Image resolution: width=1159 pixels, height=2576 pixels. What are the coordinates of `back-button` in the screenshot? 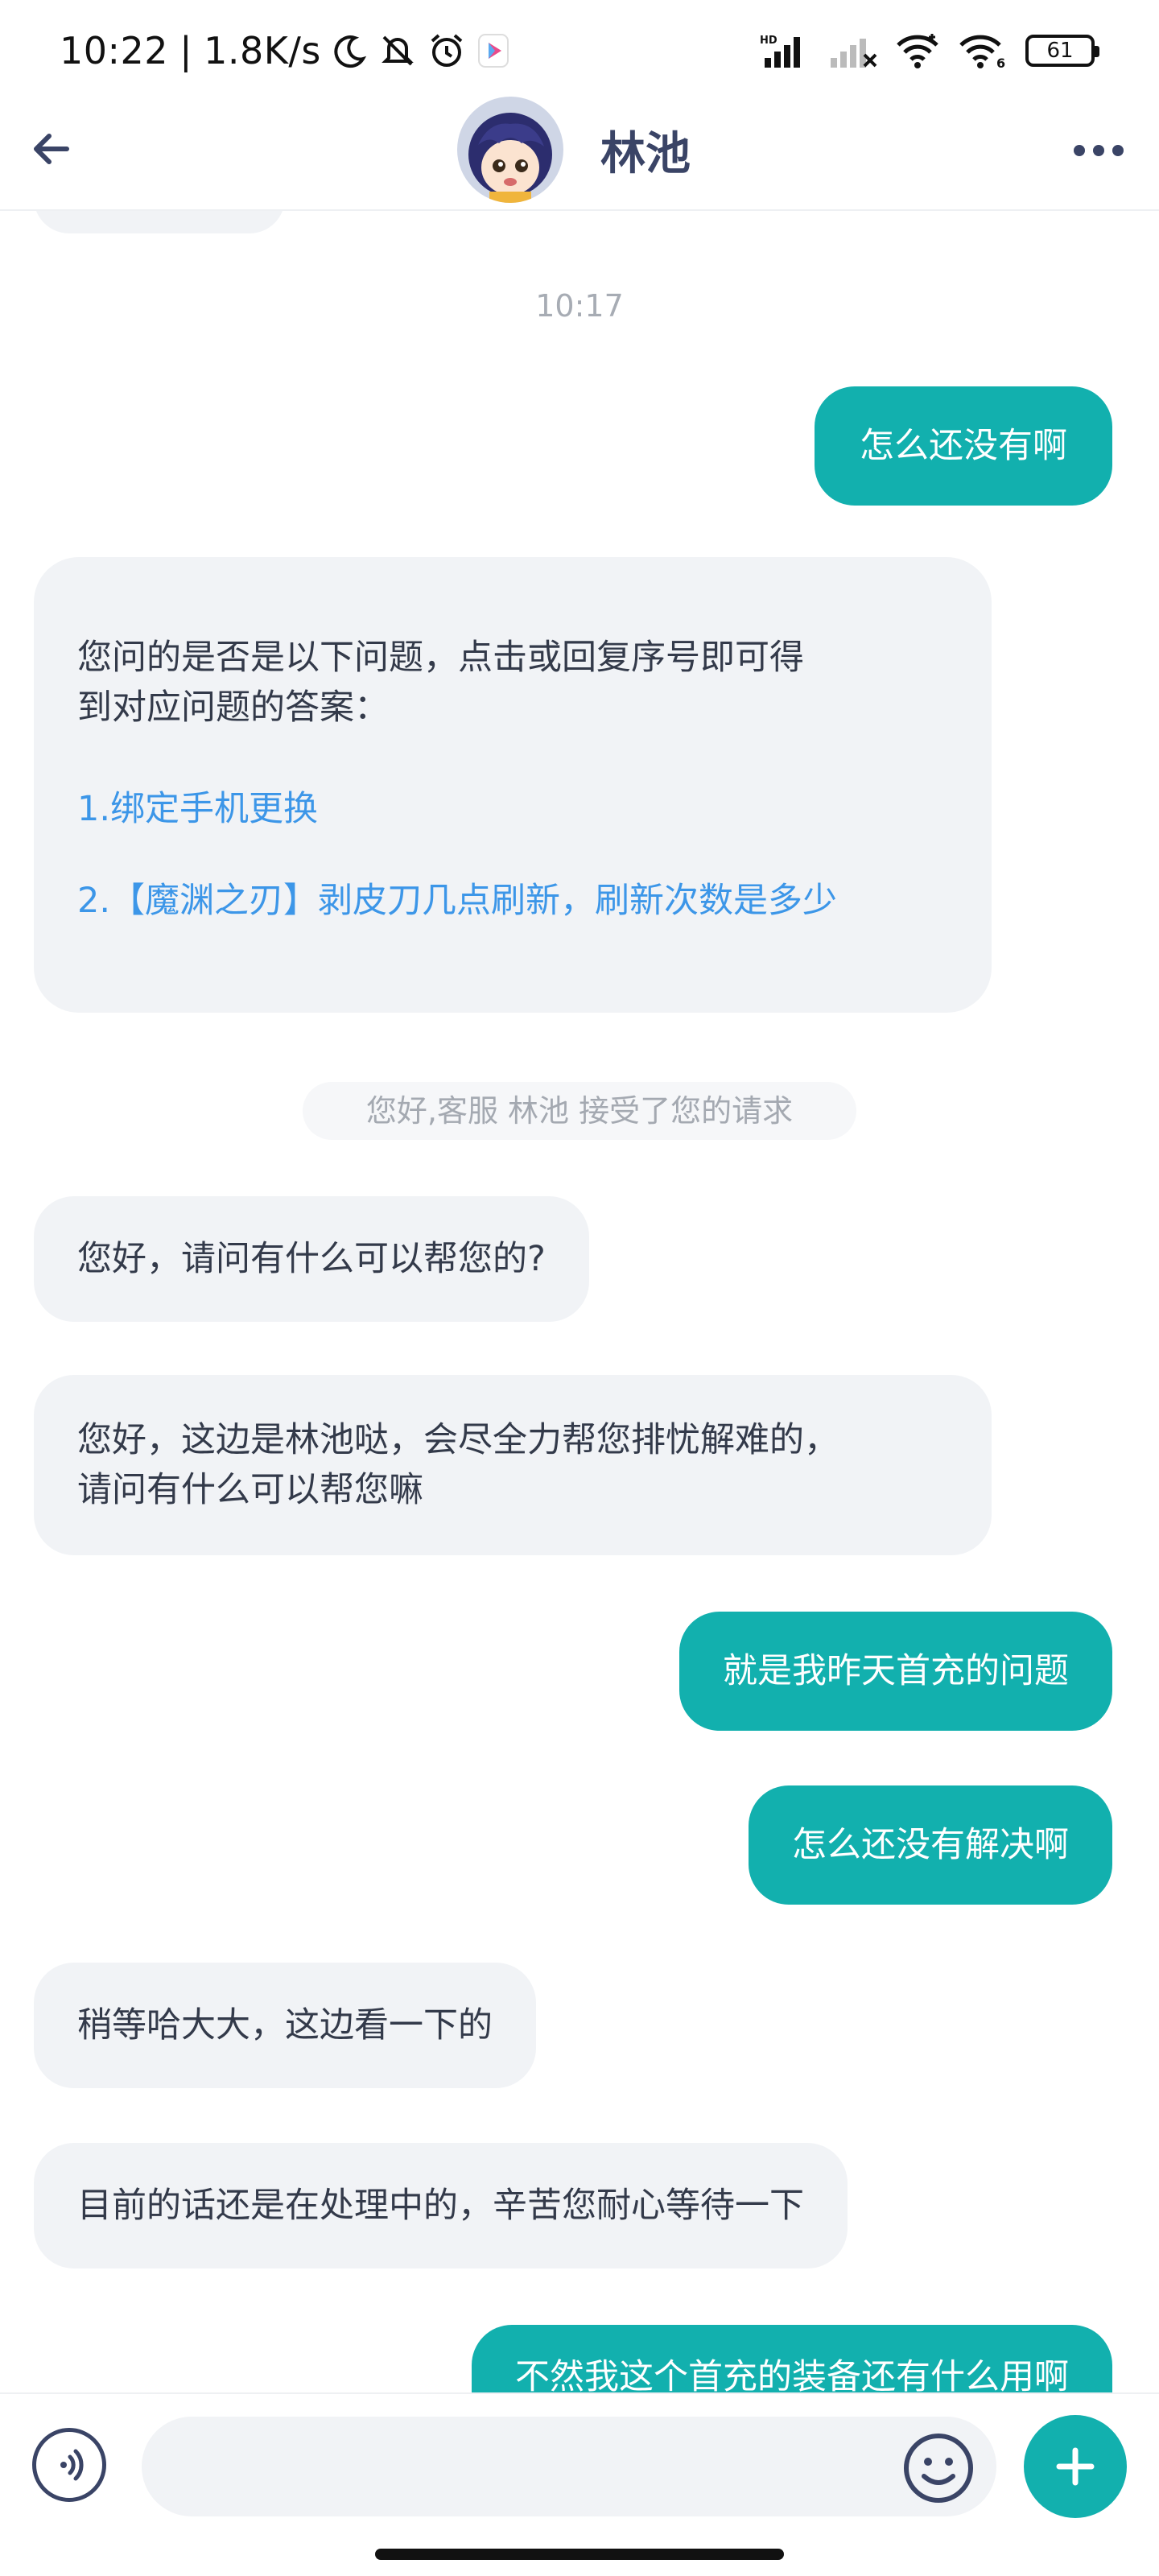 It's located at (51, 149).